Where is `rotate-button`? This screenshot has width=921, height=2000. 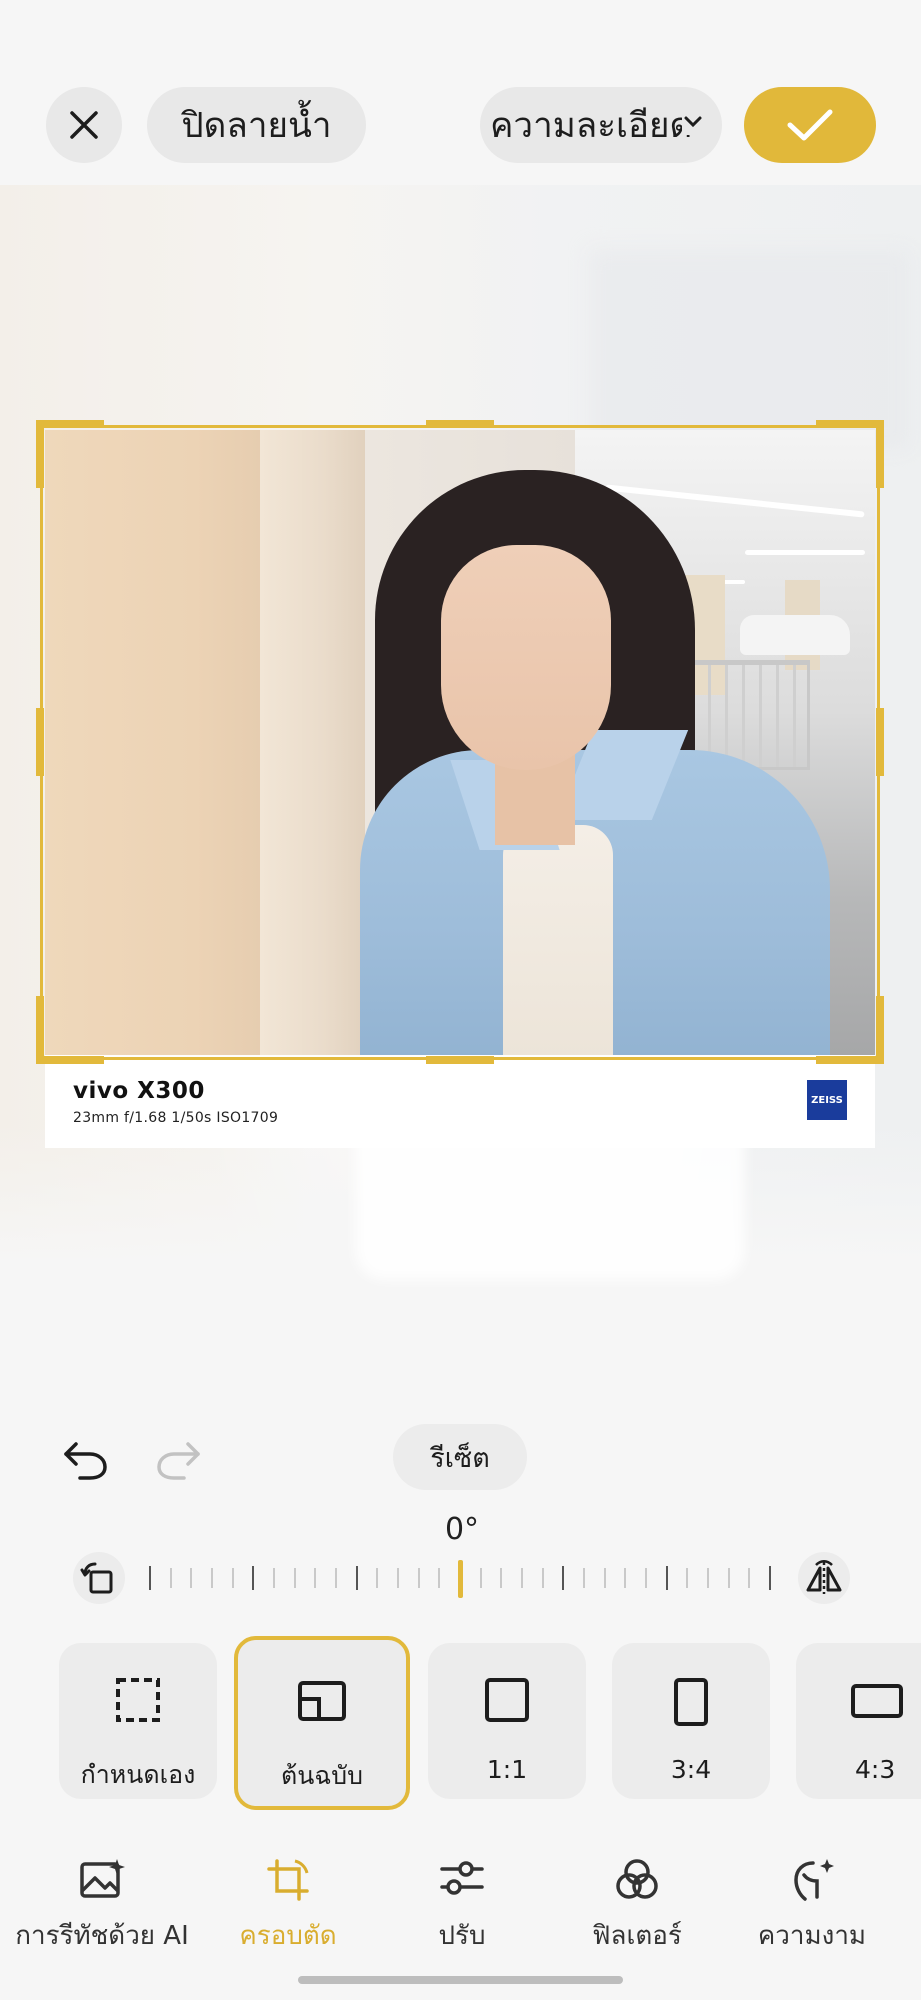
rotate-button is located at coordinates (99, 1578).